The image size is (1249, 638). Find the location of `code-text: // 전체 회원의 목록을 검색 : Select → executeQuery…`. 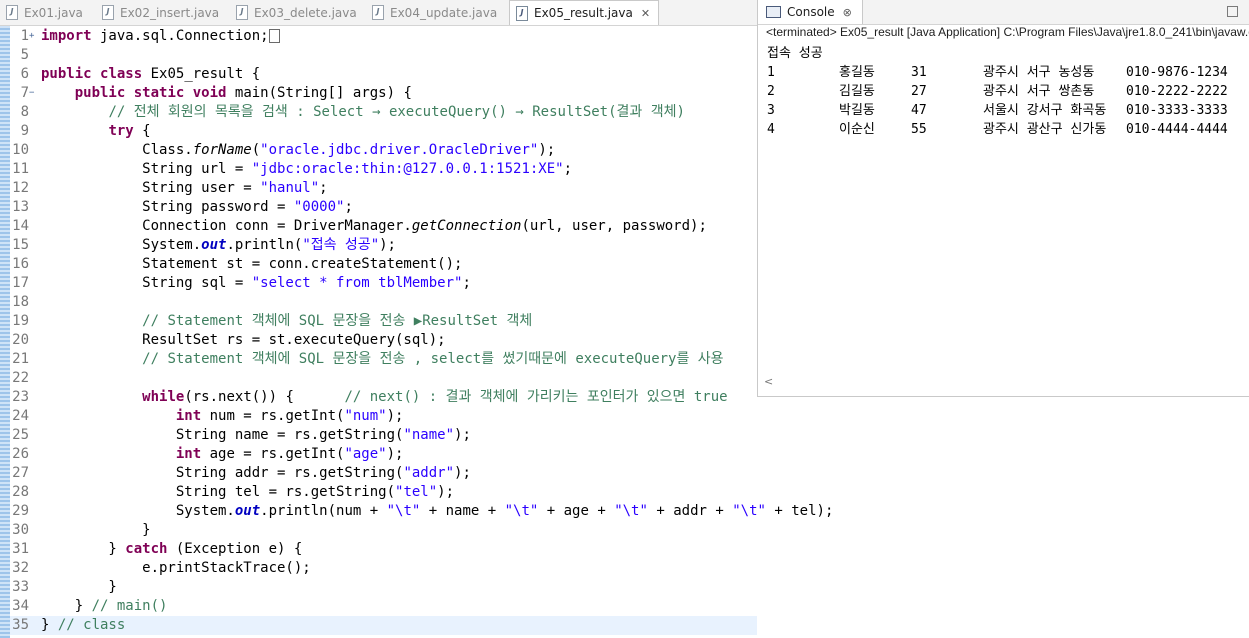

code-text: // 전체 회원의 목록을 검색 : Select → executeQuery… is located at coordinates (396, 112).